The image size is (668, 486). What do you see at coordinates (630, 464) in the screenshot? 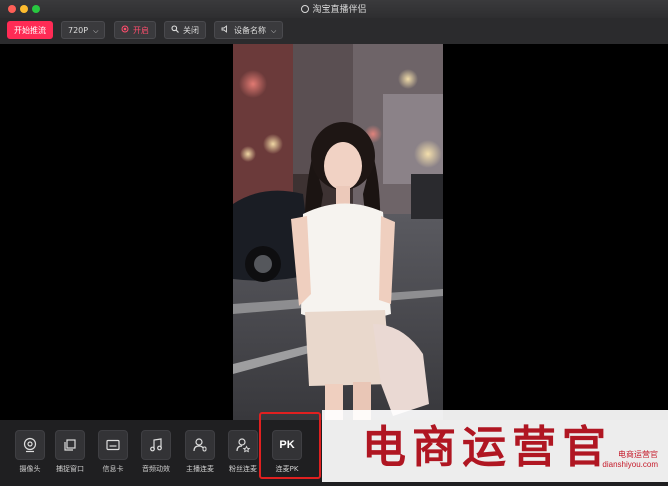
I see `watermark-side-line2: dianshiyou.com` at bounding box center [630, 464].